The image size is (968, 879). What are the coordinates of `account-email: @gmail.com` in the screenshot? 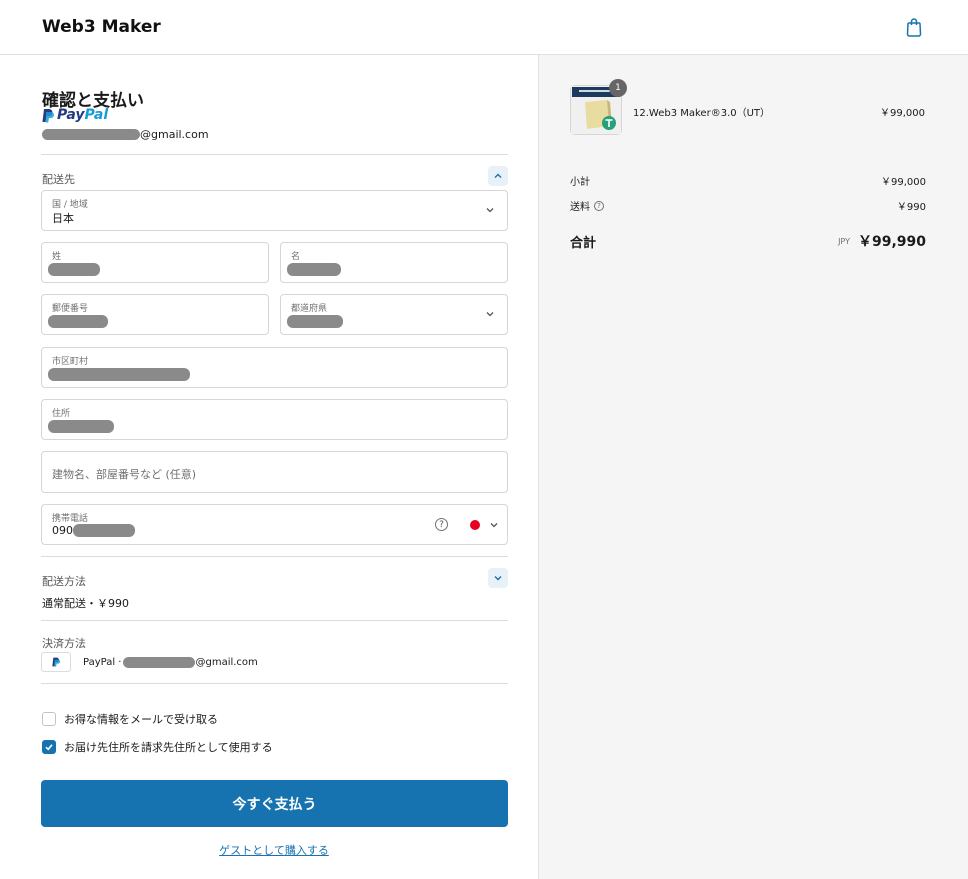 It's located at (125, 134).